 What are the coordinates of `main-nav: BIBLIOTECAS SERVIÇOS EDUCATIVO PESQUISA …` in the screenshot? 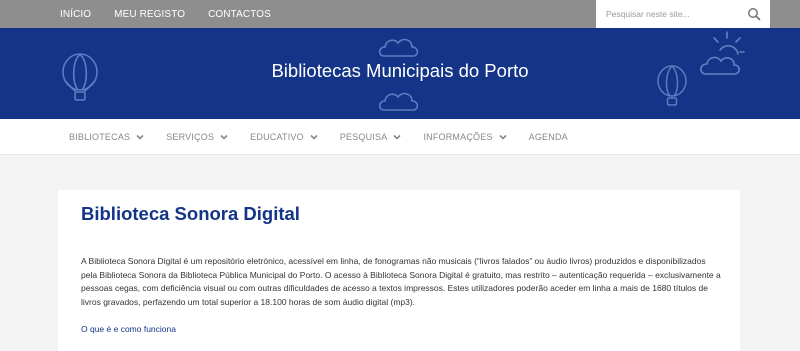 It's located at (400, 137).